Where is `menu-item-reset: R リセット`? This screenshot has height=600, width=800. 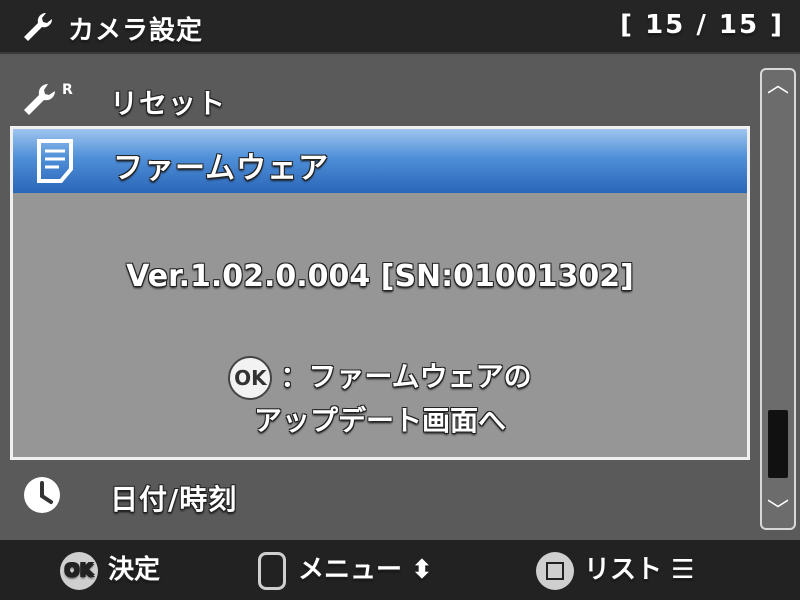 menu-item-reset: R リセット is located at coordinates (378, 98).